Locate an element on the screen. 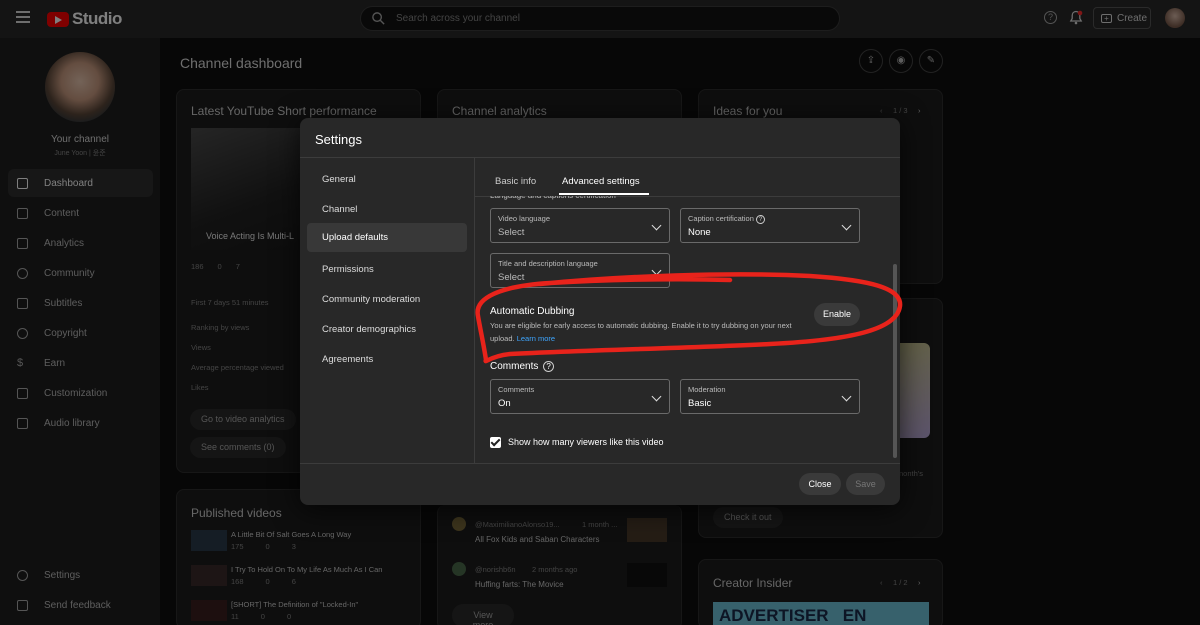 The width and height of the screenshot is (1200, 625). show-likes-checkbox is located at coordinates (495, 442).